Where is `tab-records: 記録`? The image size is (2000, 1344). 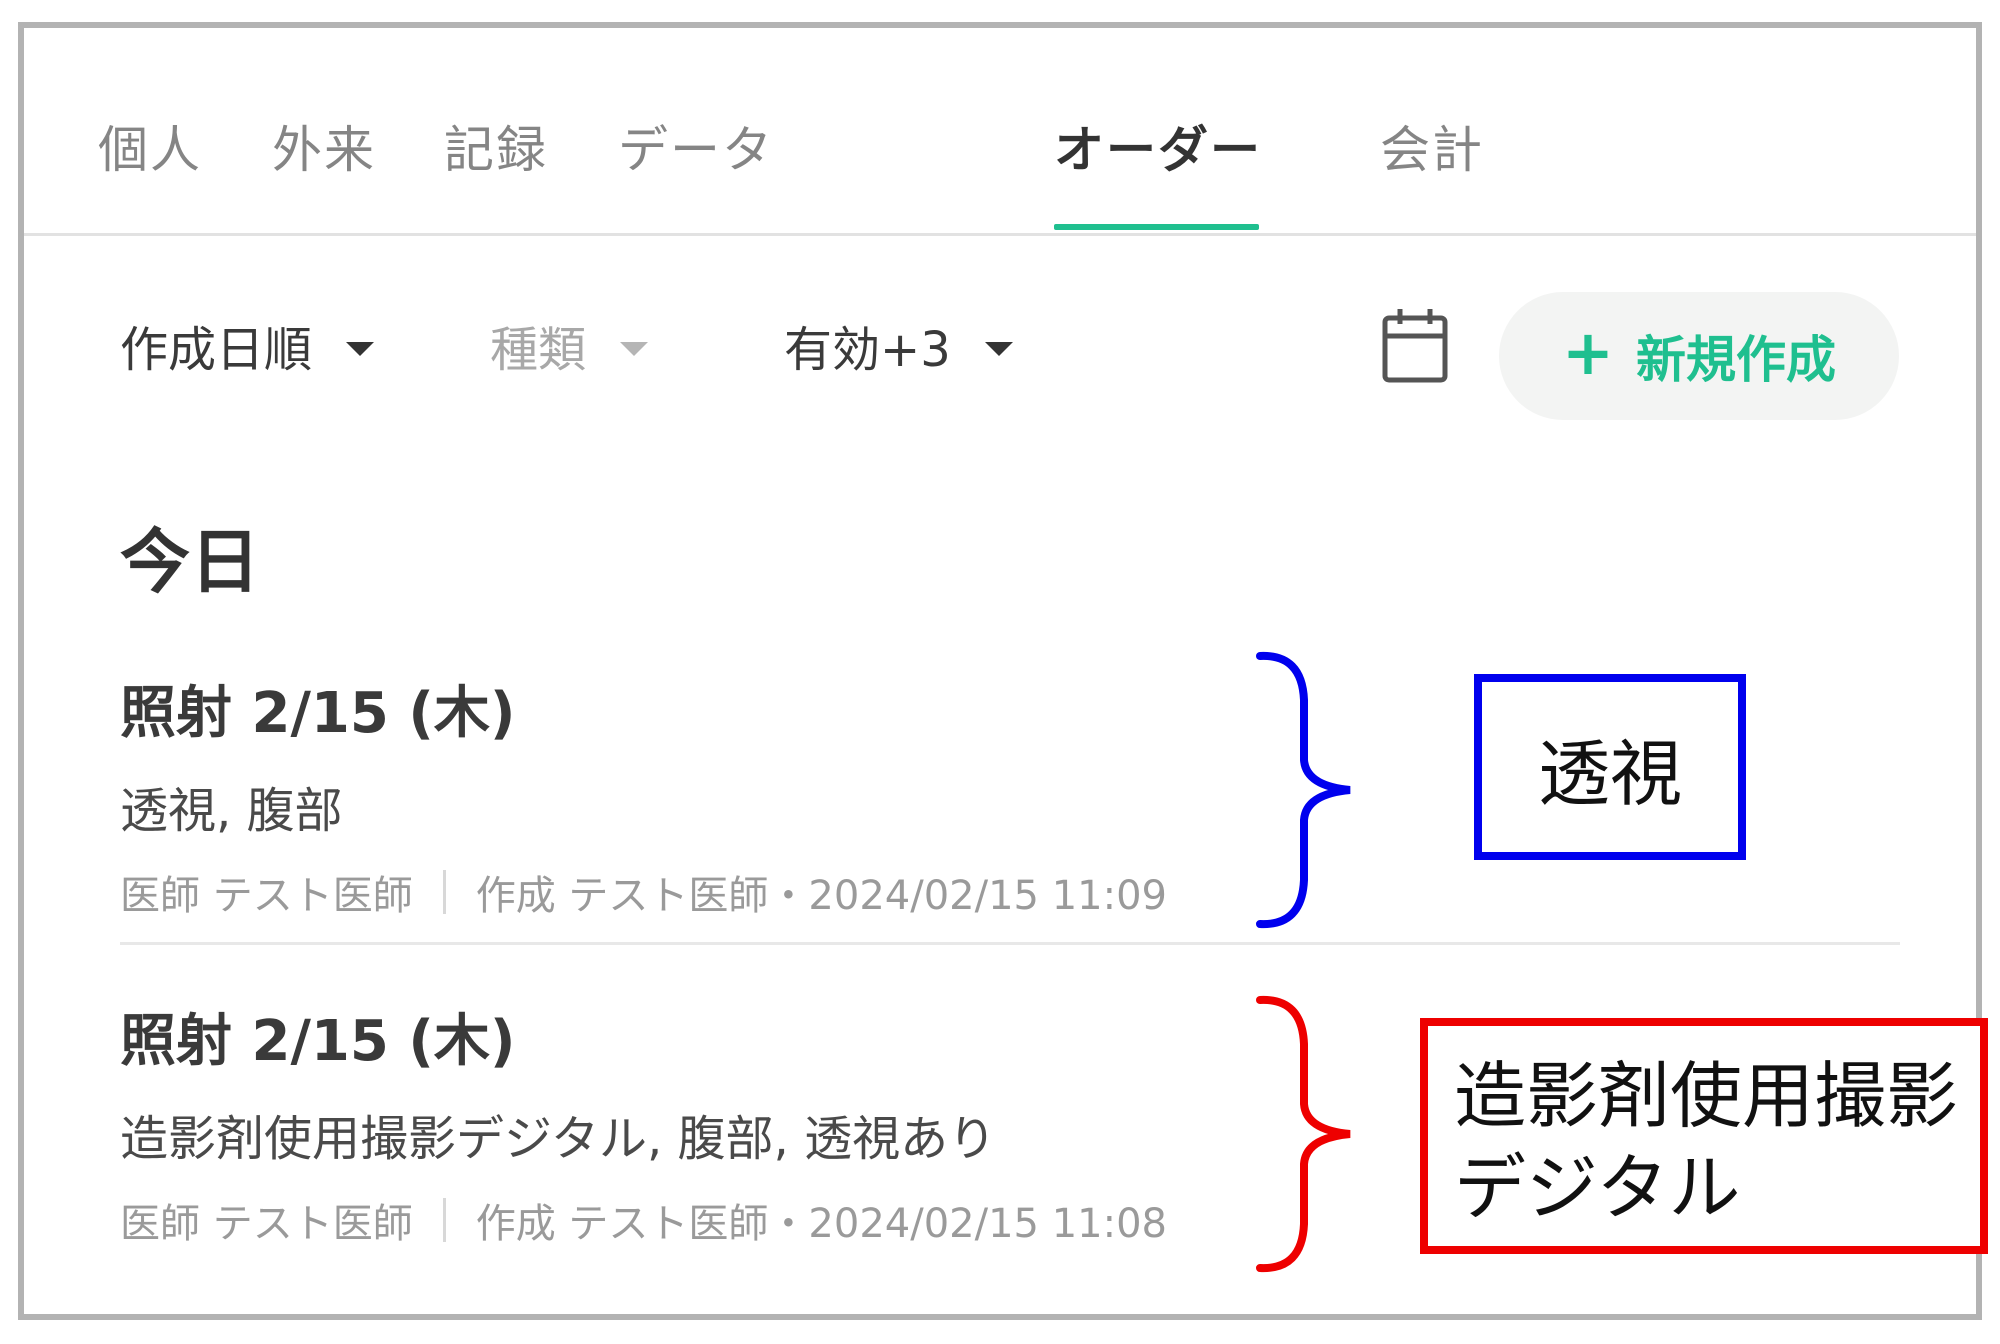
tab-records: 記録 is located at coordinates (496, 146).